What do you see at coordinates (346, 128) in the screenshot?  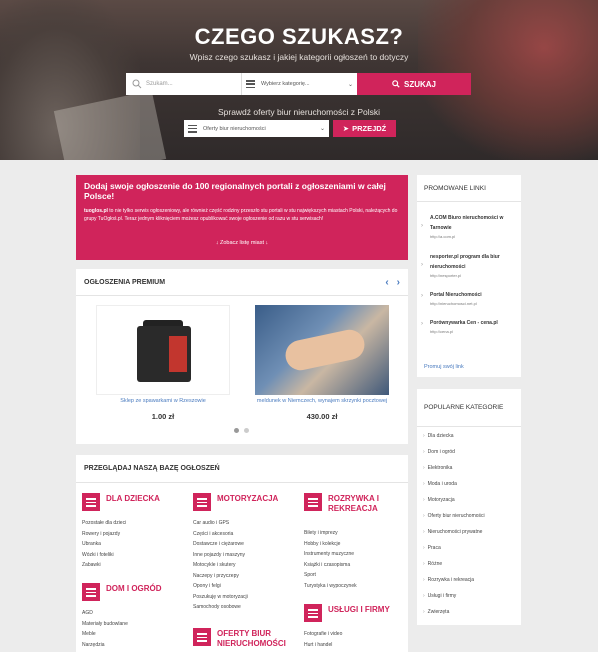 I see `send-icon: ➤` at bounding box center [346, 128].